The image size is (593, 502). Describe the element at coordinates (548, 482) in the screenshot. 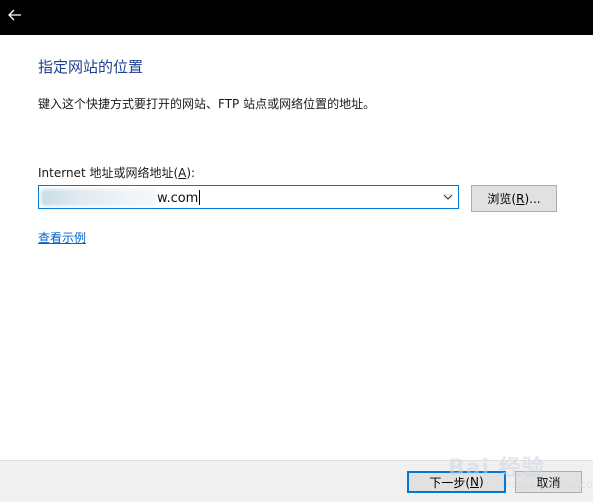

I see `cancel-button: 取消` at that location.